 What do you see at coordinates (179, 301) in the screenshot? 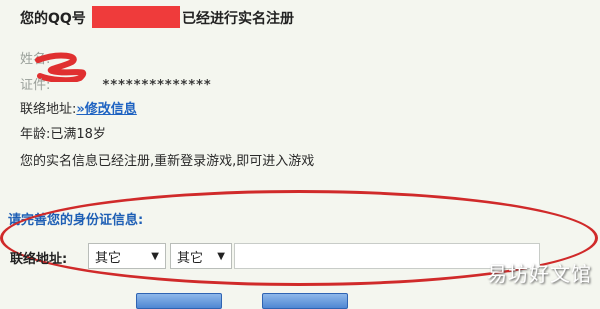
I see `submit-button` at bounding box center [179, 301].